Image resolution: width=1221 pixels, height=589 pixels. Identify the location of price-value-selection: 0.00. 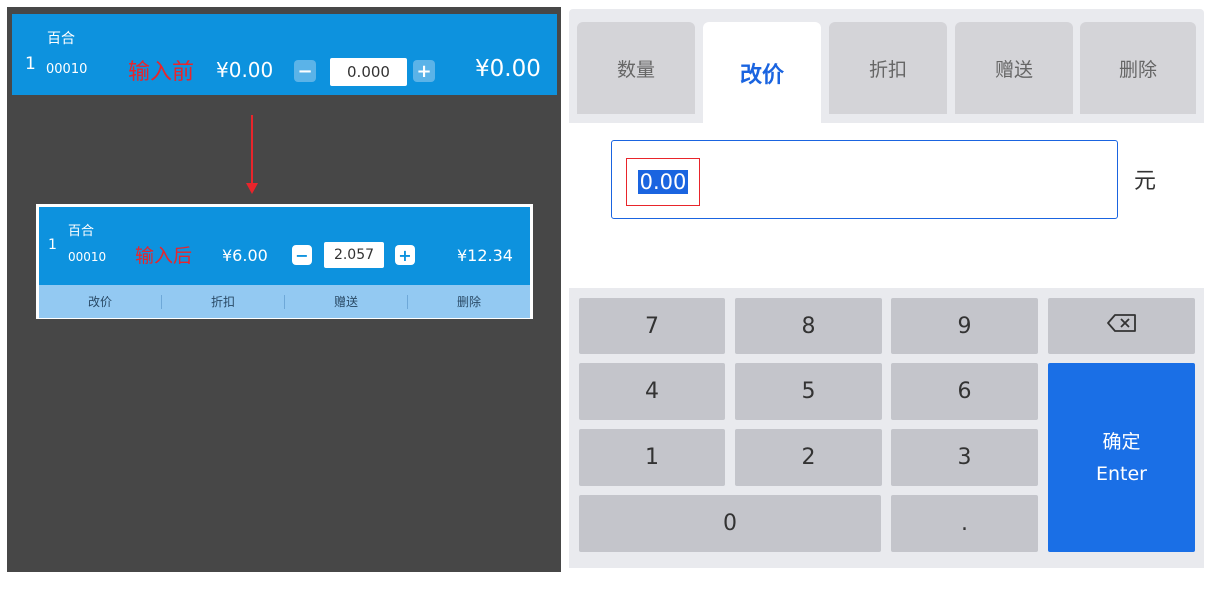
(663, 182).